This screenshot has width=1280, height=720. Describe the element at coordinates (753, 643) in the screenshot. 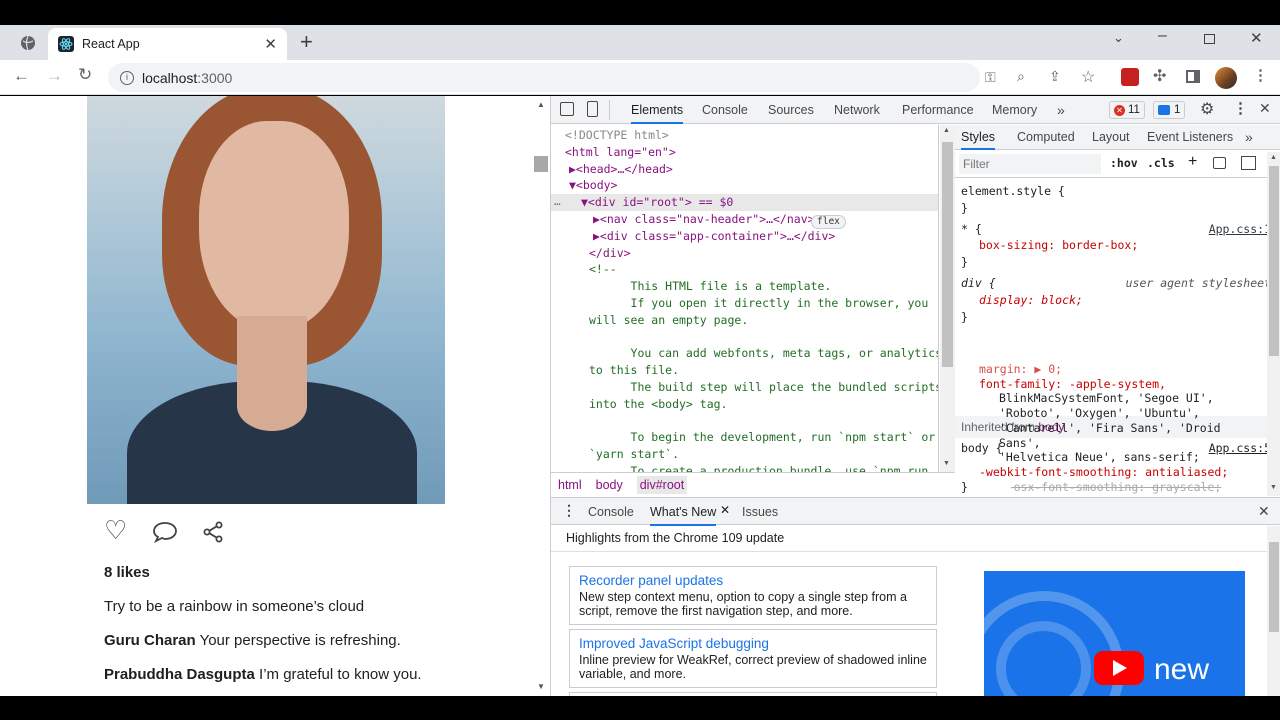

I see `feature-title: Improved JavaScript debugging` at that location.